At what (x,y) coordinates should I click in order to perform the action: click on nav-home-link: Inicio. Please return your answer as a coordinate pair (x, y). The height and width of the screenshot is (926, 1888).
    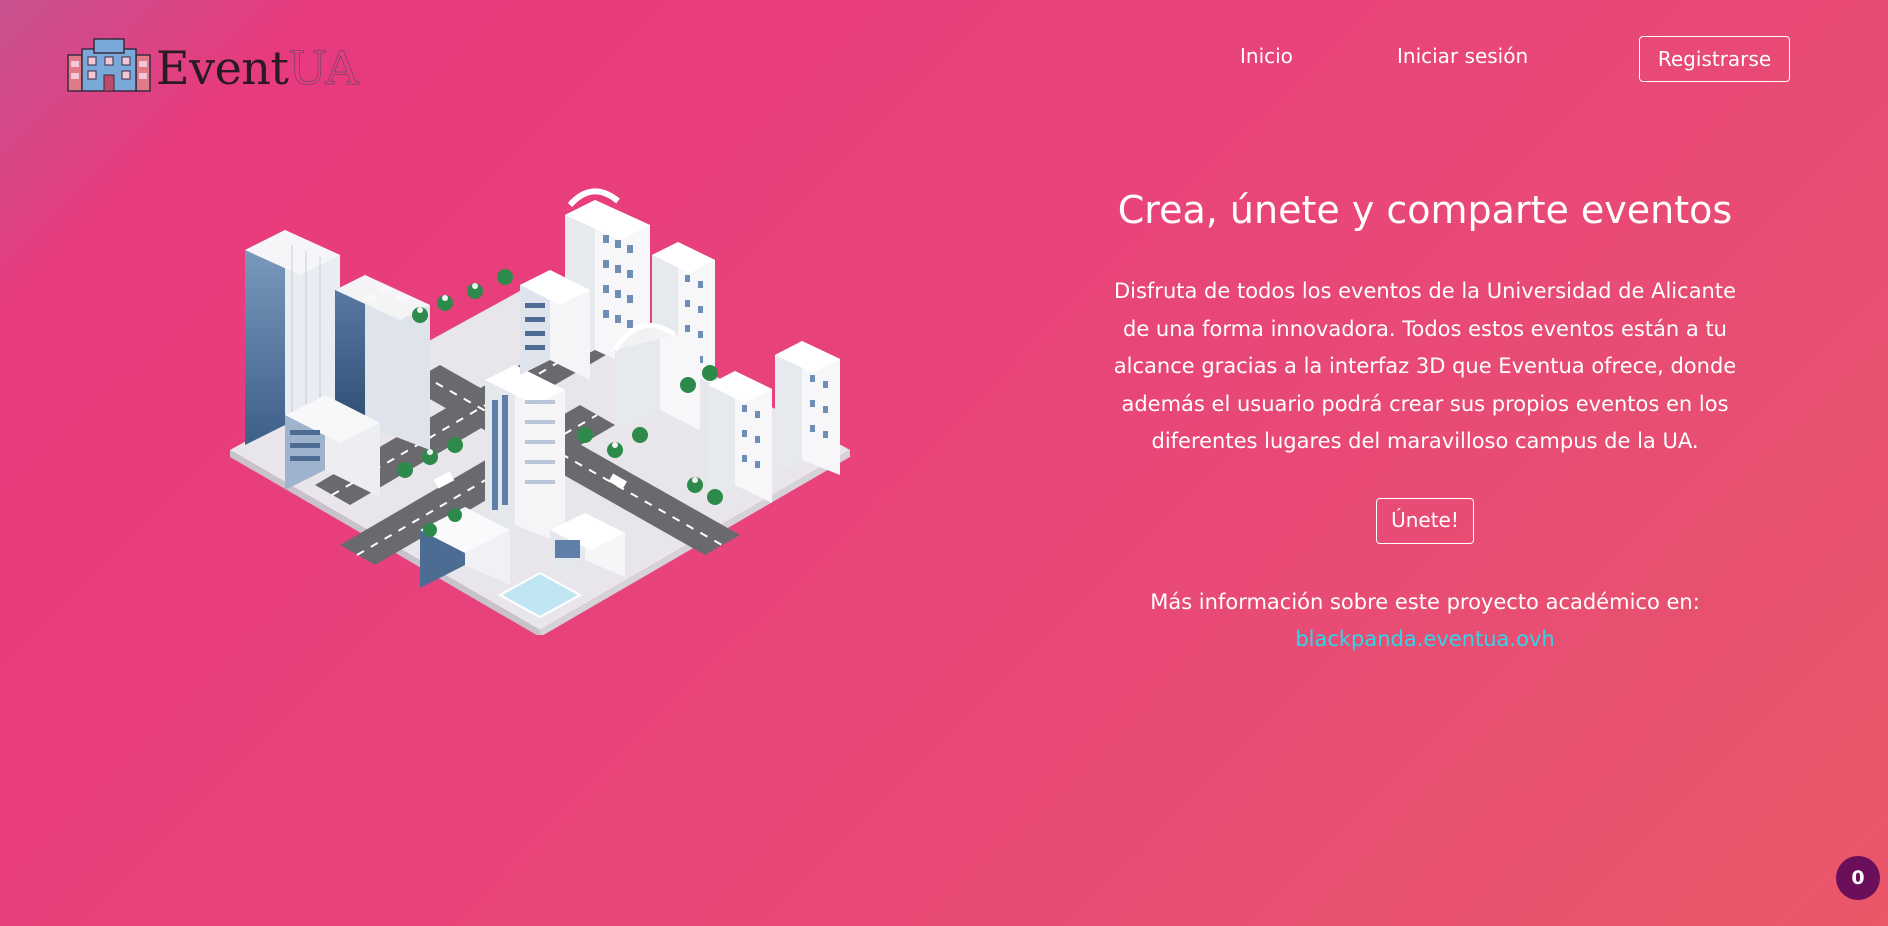
    Looking at the image, I should click on (1266, 56).